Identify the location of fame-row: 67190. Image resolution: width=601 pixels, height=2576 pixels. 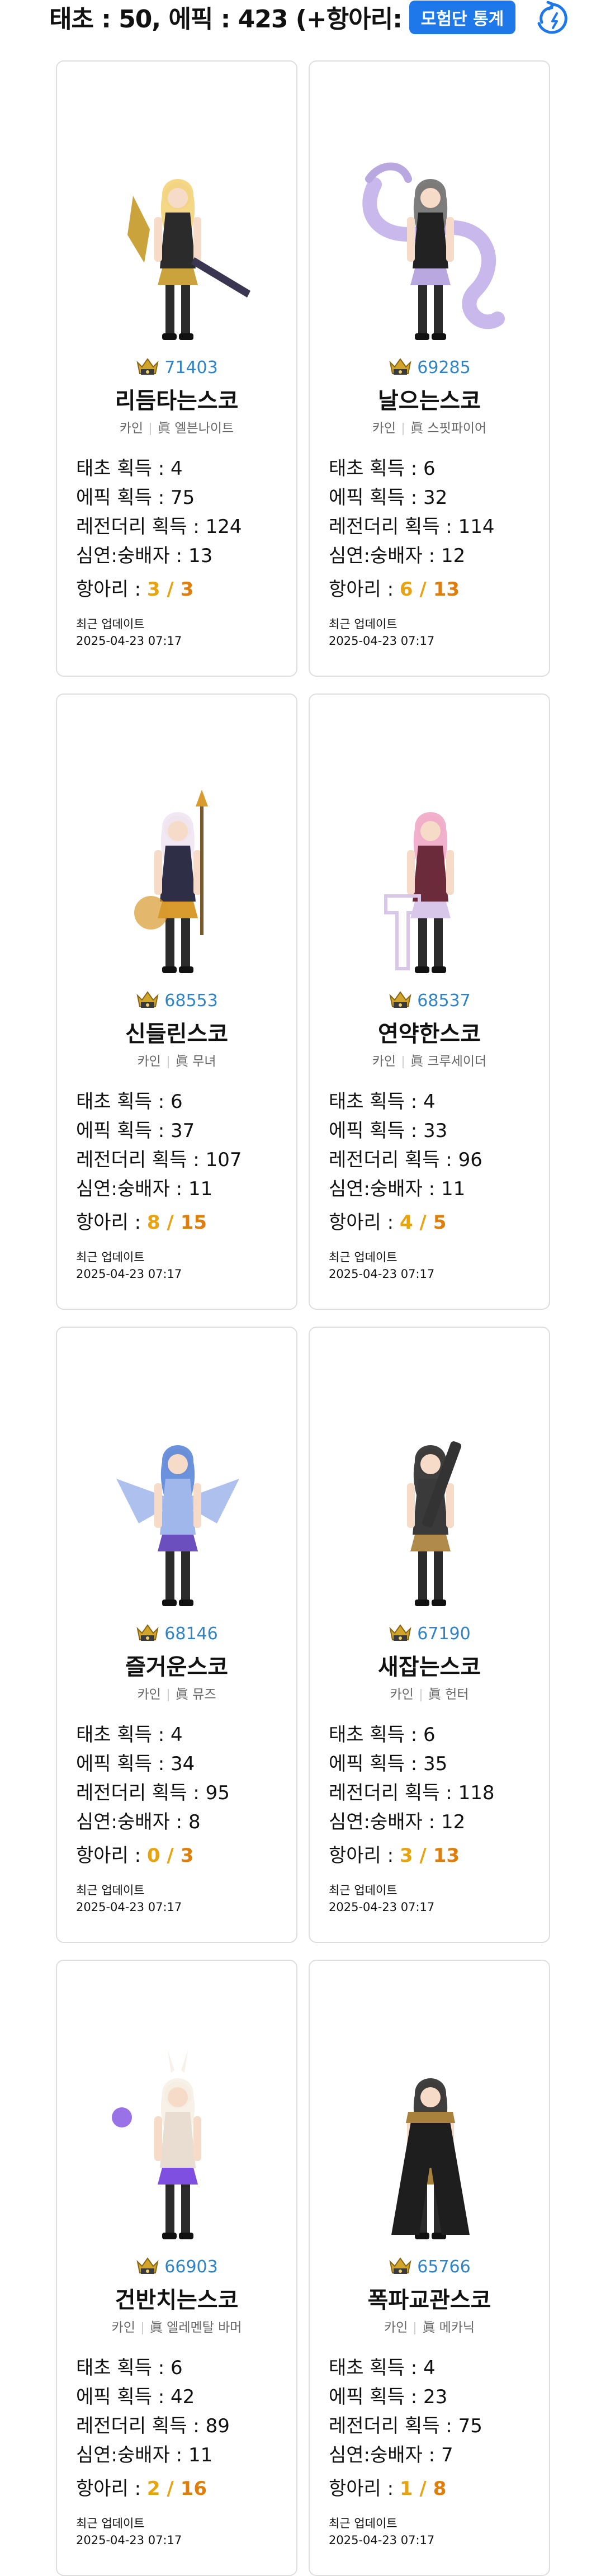
(429, 1634).